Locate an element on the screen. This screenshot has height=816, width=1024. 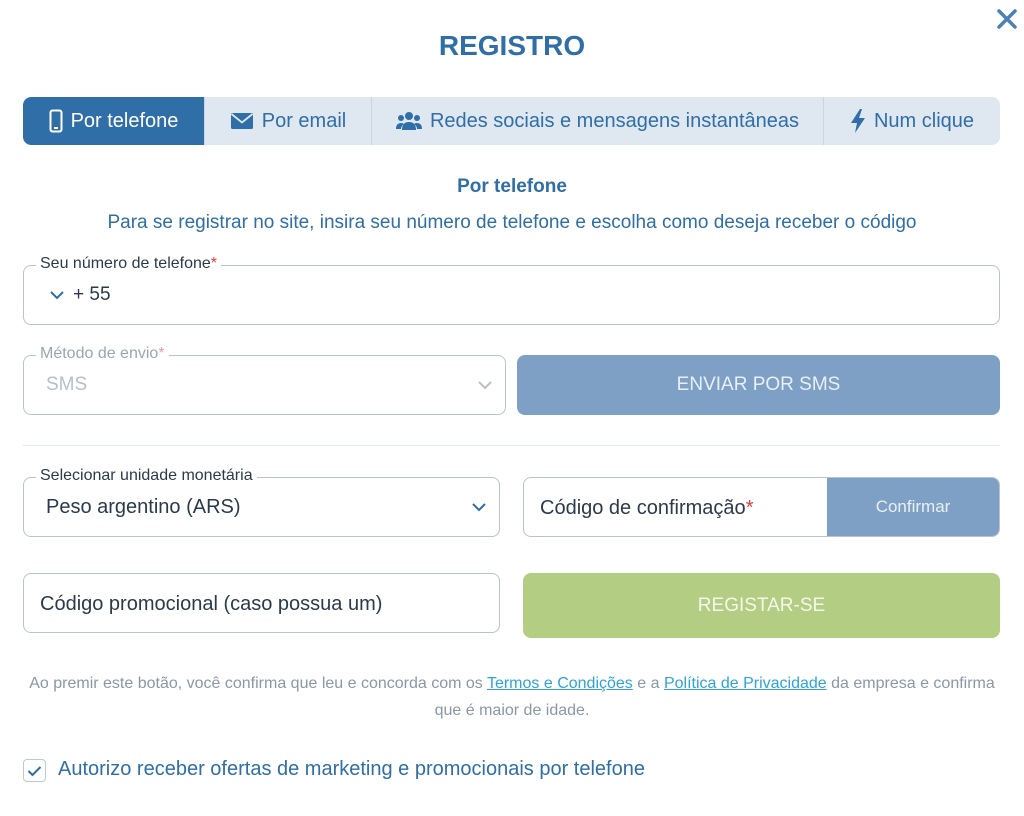
tab-phone-label: Por telefone is located at coordinates (124, 120).